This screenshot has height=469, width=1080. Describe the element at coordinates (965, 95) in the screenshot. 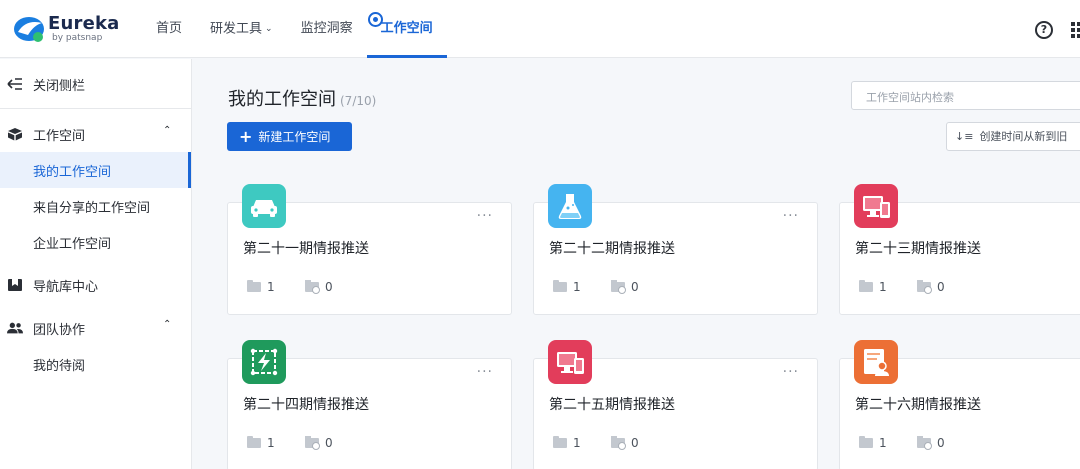

I see `workspace-search-input: 工作空间站内检索` at that location.